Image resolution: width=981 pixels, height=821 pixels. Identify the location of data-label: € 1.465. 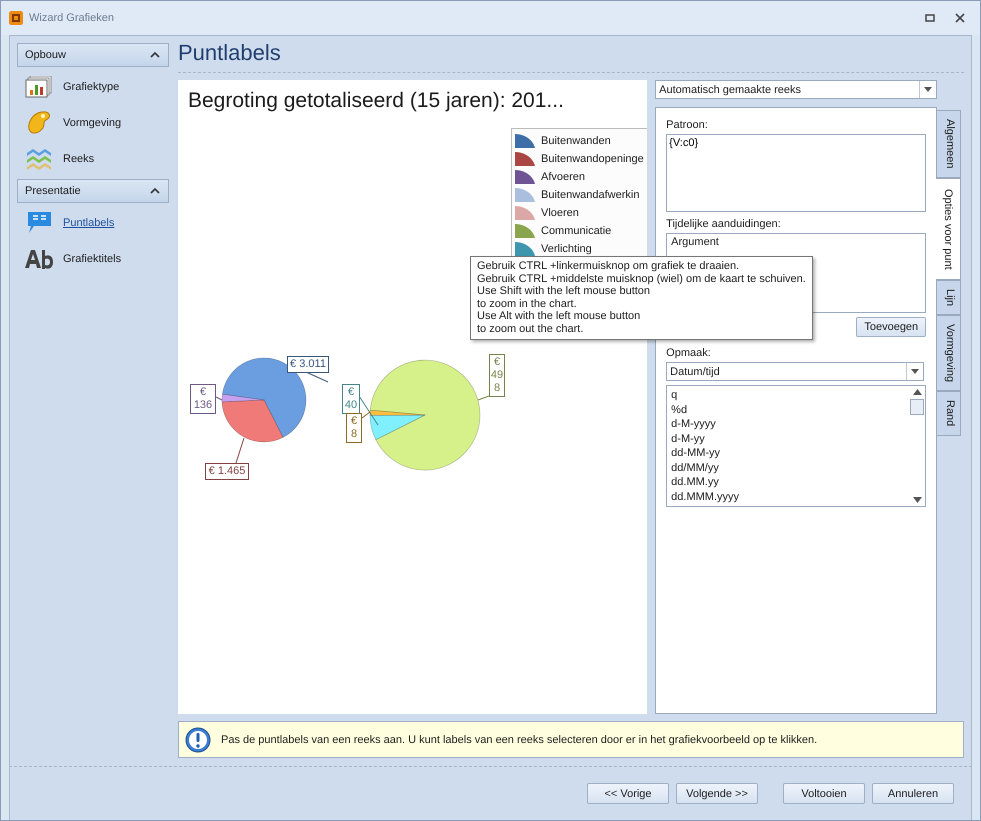
(227, 471).